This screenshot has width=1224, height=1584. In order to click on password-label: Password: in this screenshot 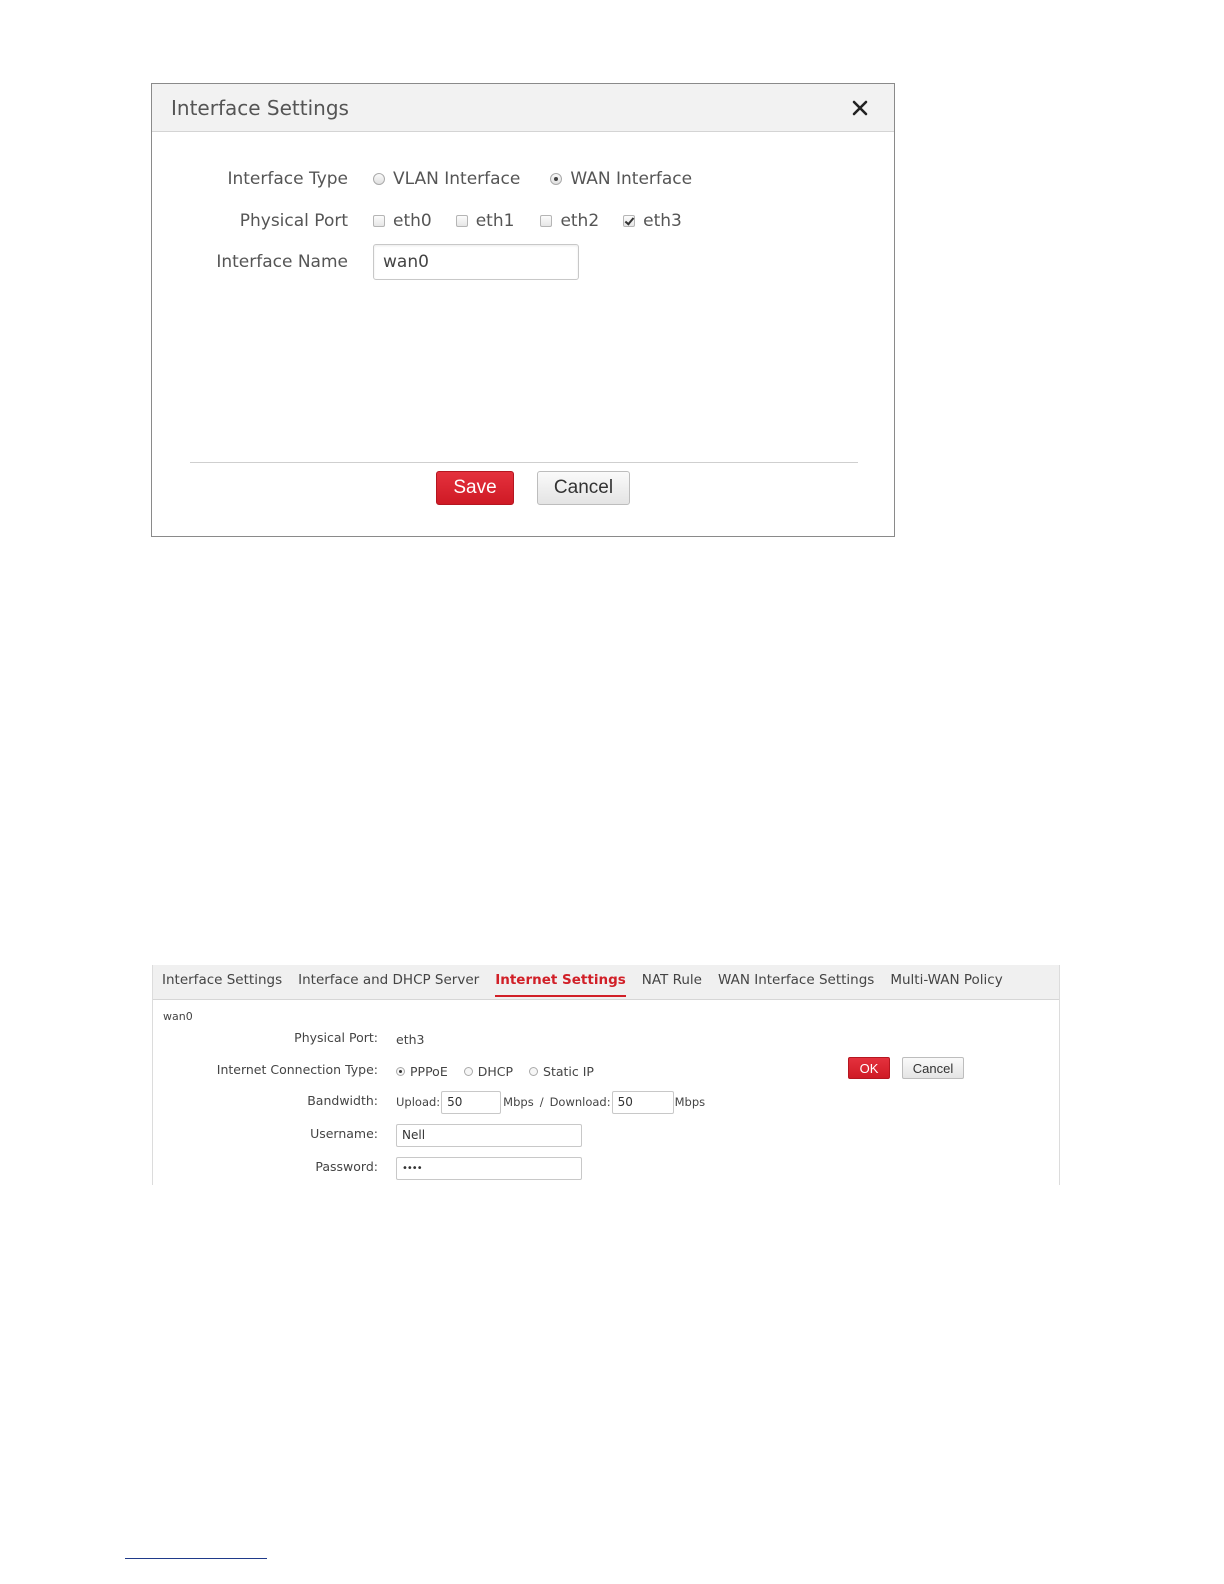, I will do `click(346, 1166)`.